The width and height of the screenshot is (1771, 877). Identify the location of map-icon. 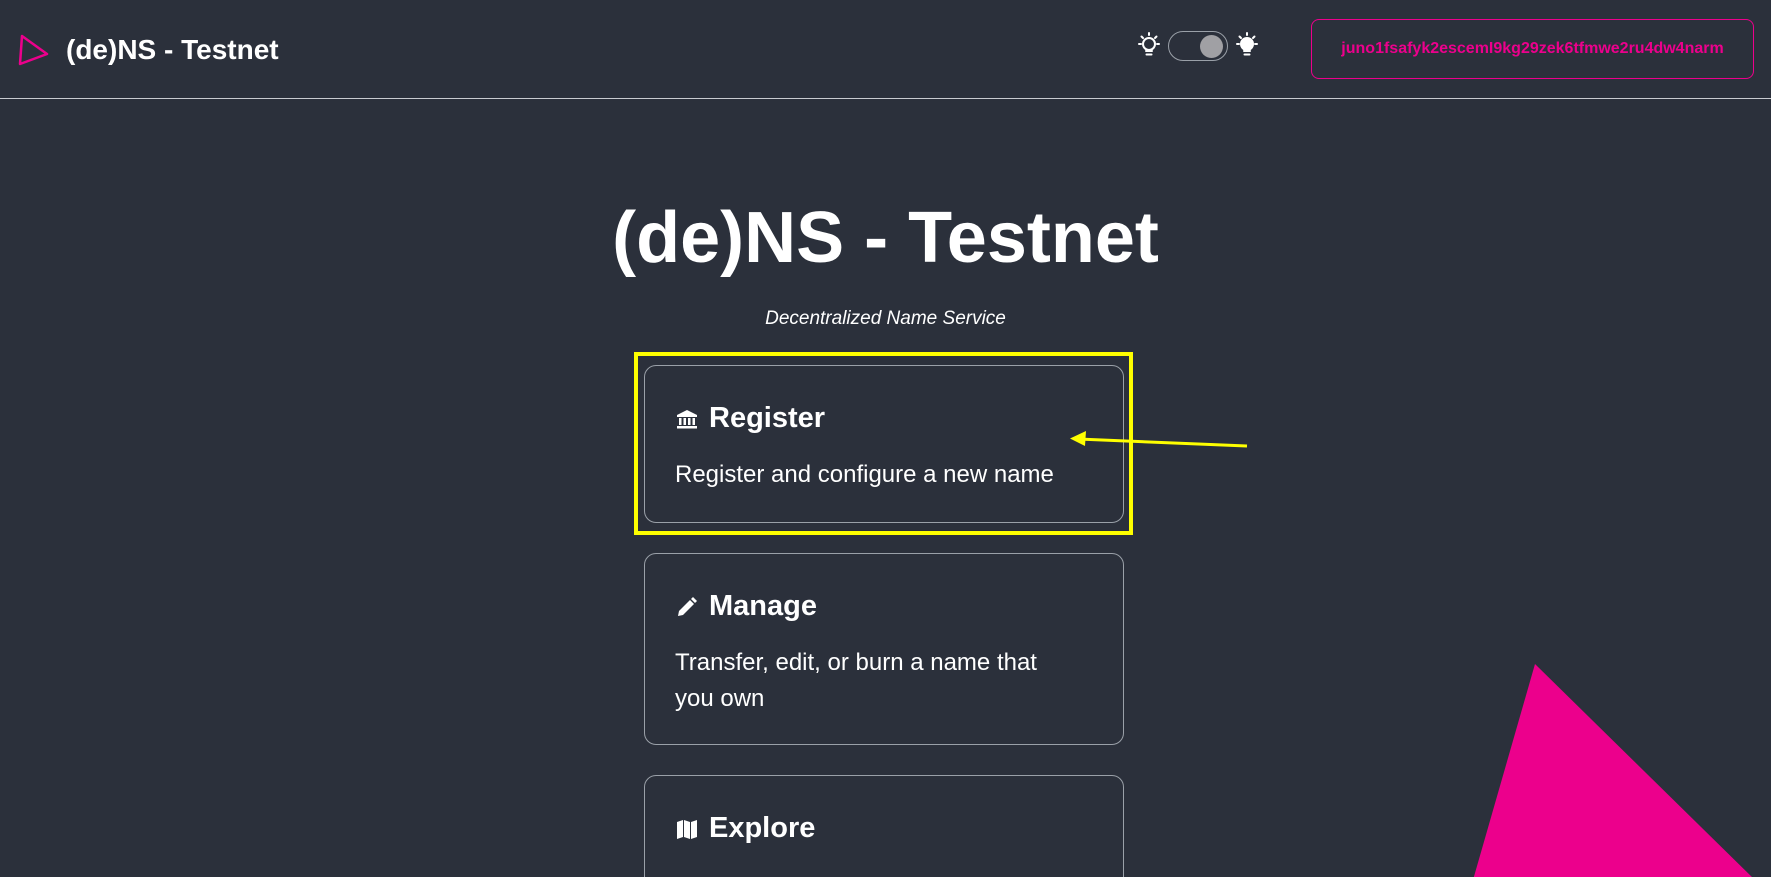
(687, 829).